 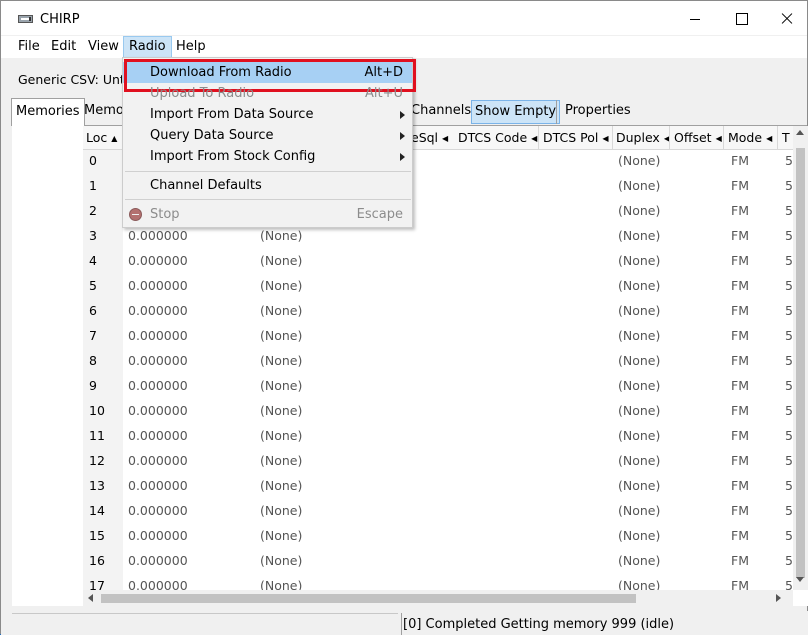 What do you see at coordinates (438, 537) in the screenshot?
I see `table-row: 15 0.000000 (None) (None) FM 5` at bounding box center [438, 537].